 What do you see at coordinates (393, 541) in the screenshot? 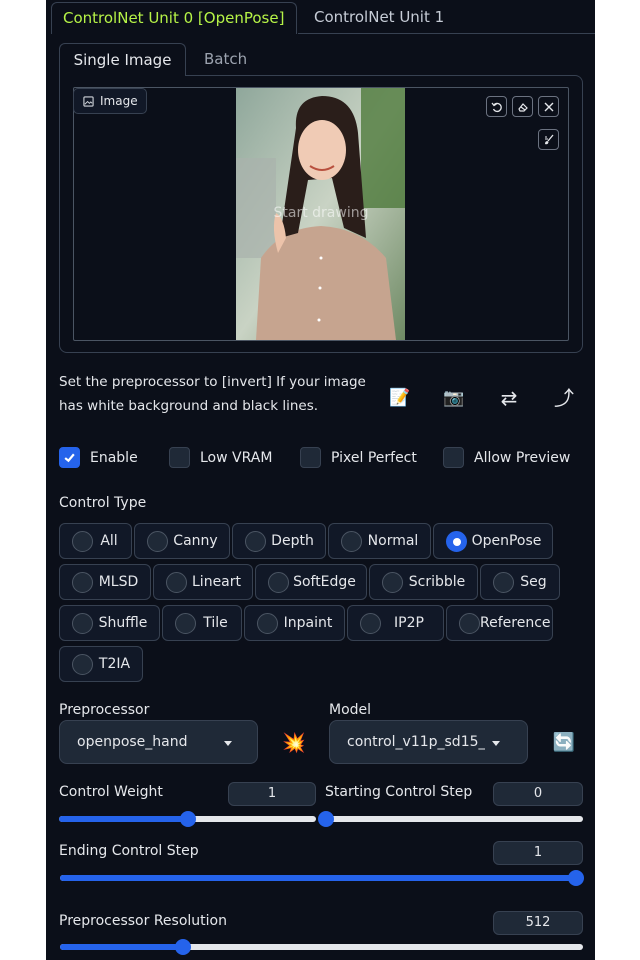
I see `radio-label: Normal` at bounding box center [393, 541].